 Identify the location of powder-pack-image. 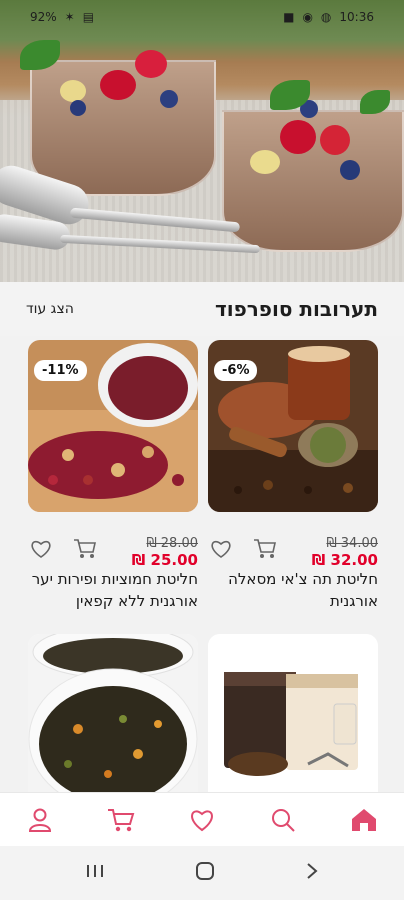
(293, 713).